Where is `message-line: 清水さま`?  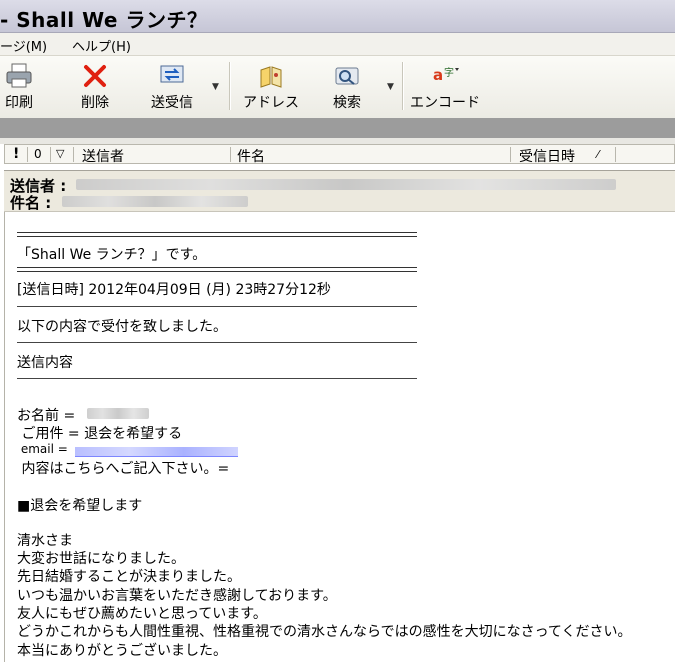
message-line: 清水さま is located at coordinates (45, 541).